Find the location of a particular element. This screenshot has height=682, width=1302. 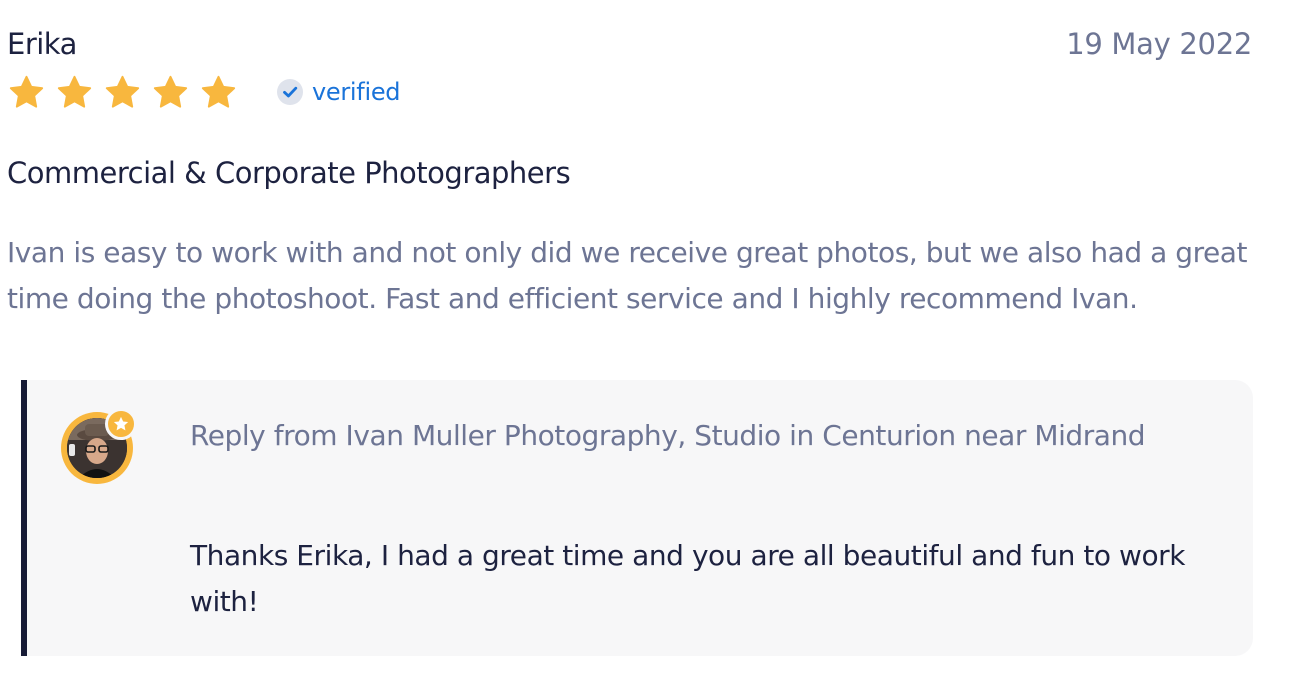

star-badge-icon is located at coordinates (121, 424).